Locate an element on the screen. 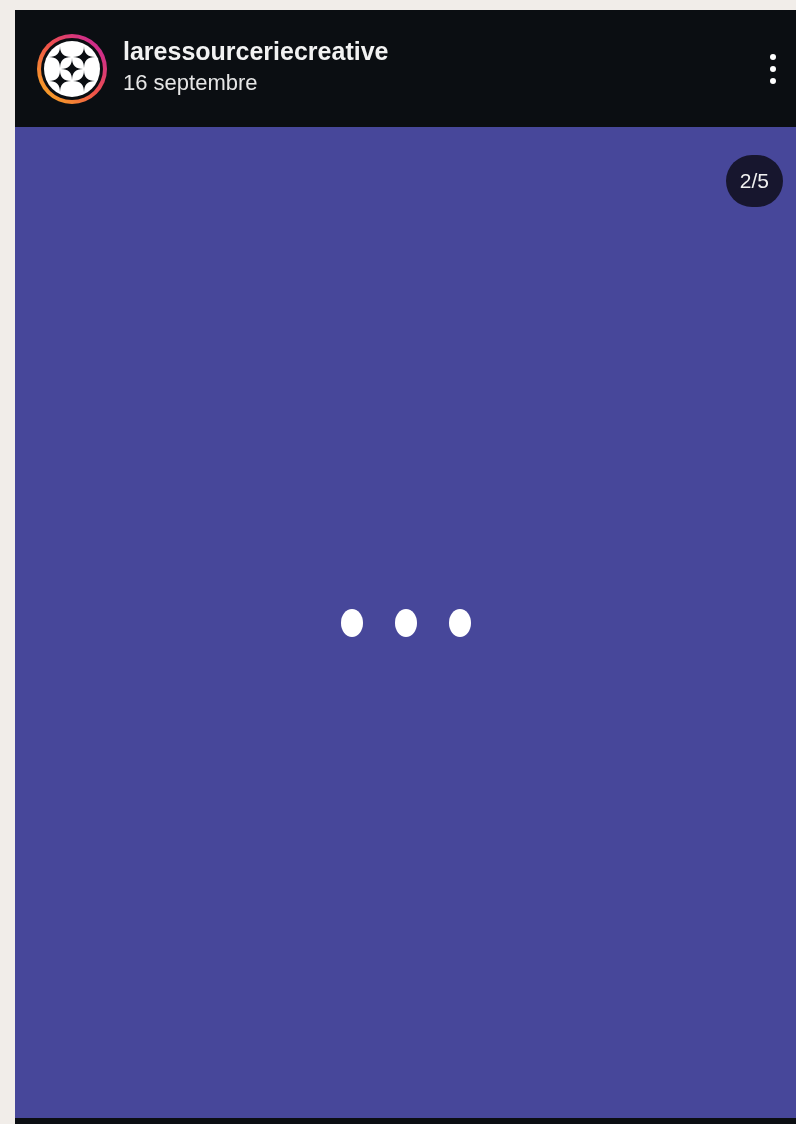 This screenshot has height=1124, width=796. username: laressourceriecreative is located at coordinates (436, 51).